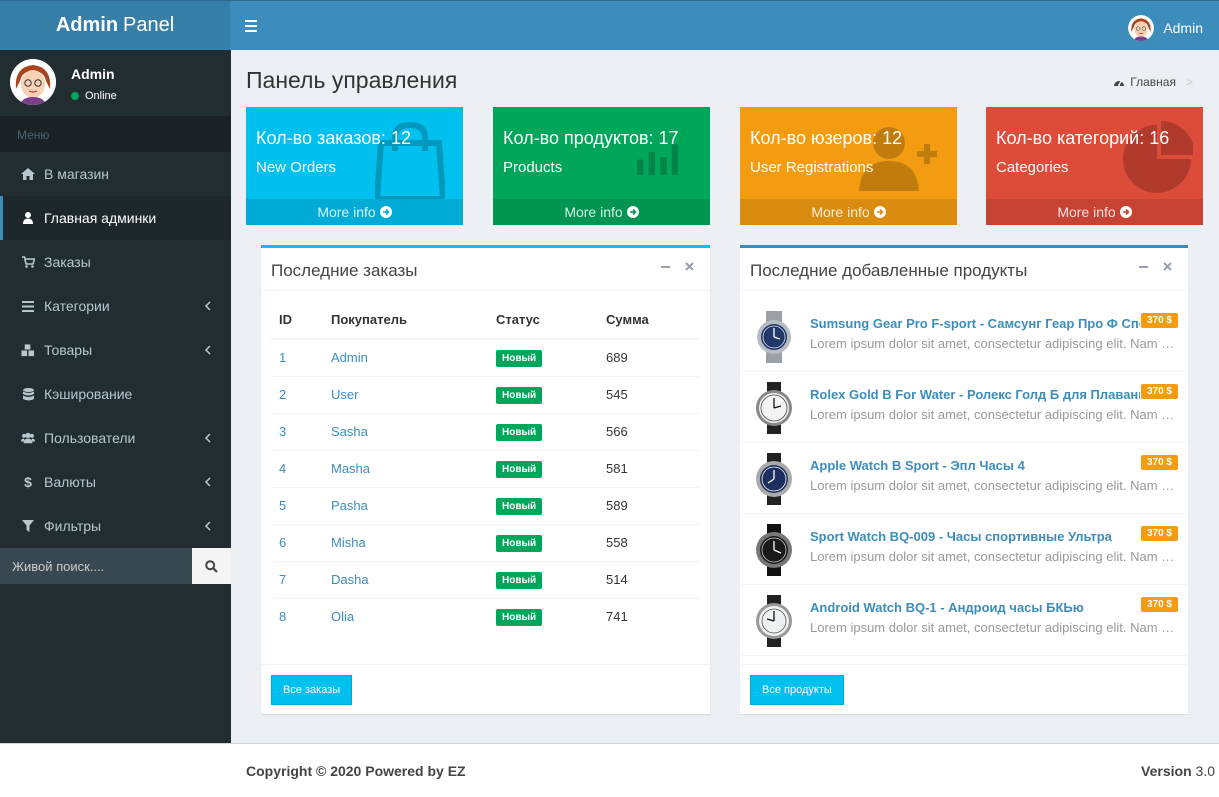 This screenshot has height=797, width=1219. What do you see at coordinates (1083, 138) in the screenshot?
I see `stat-title: Кол-во категорий: 16` at bounding box center [1083, 138].